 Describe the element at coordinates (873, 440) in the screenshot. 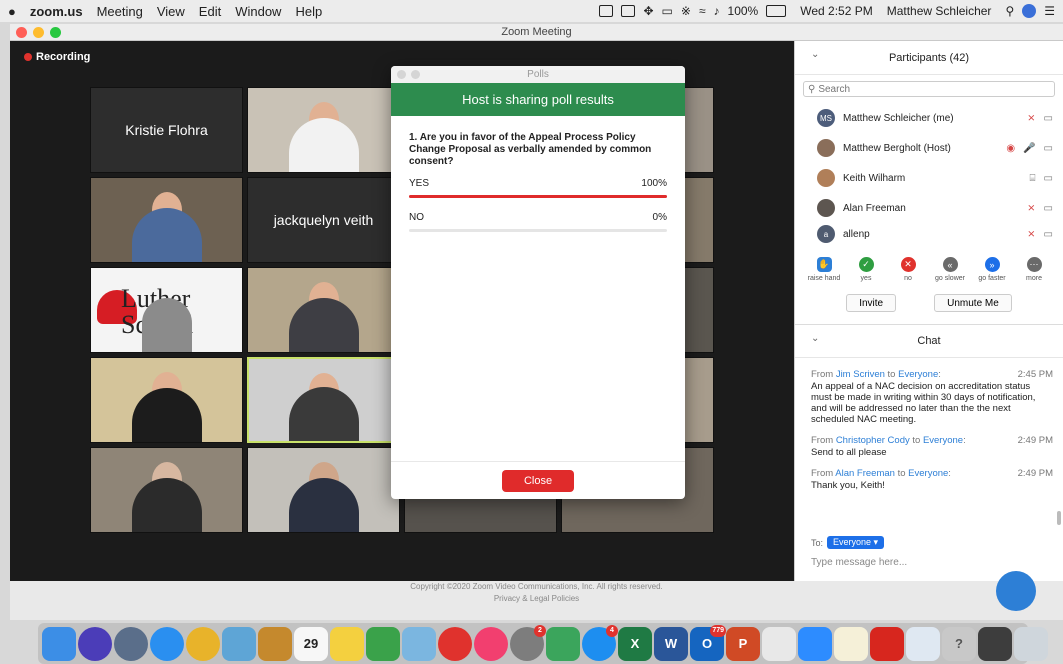

I see `sender-name: Christopher Cody` at that location.